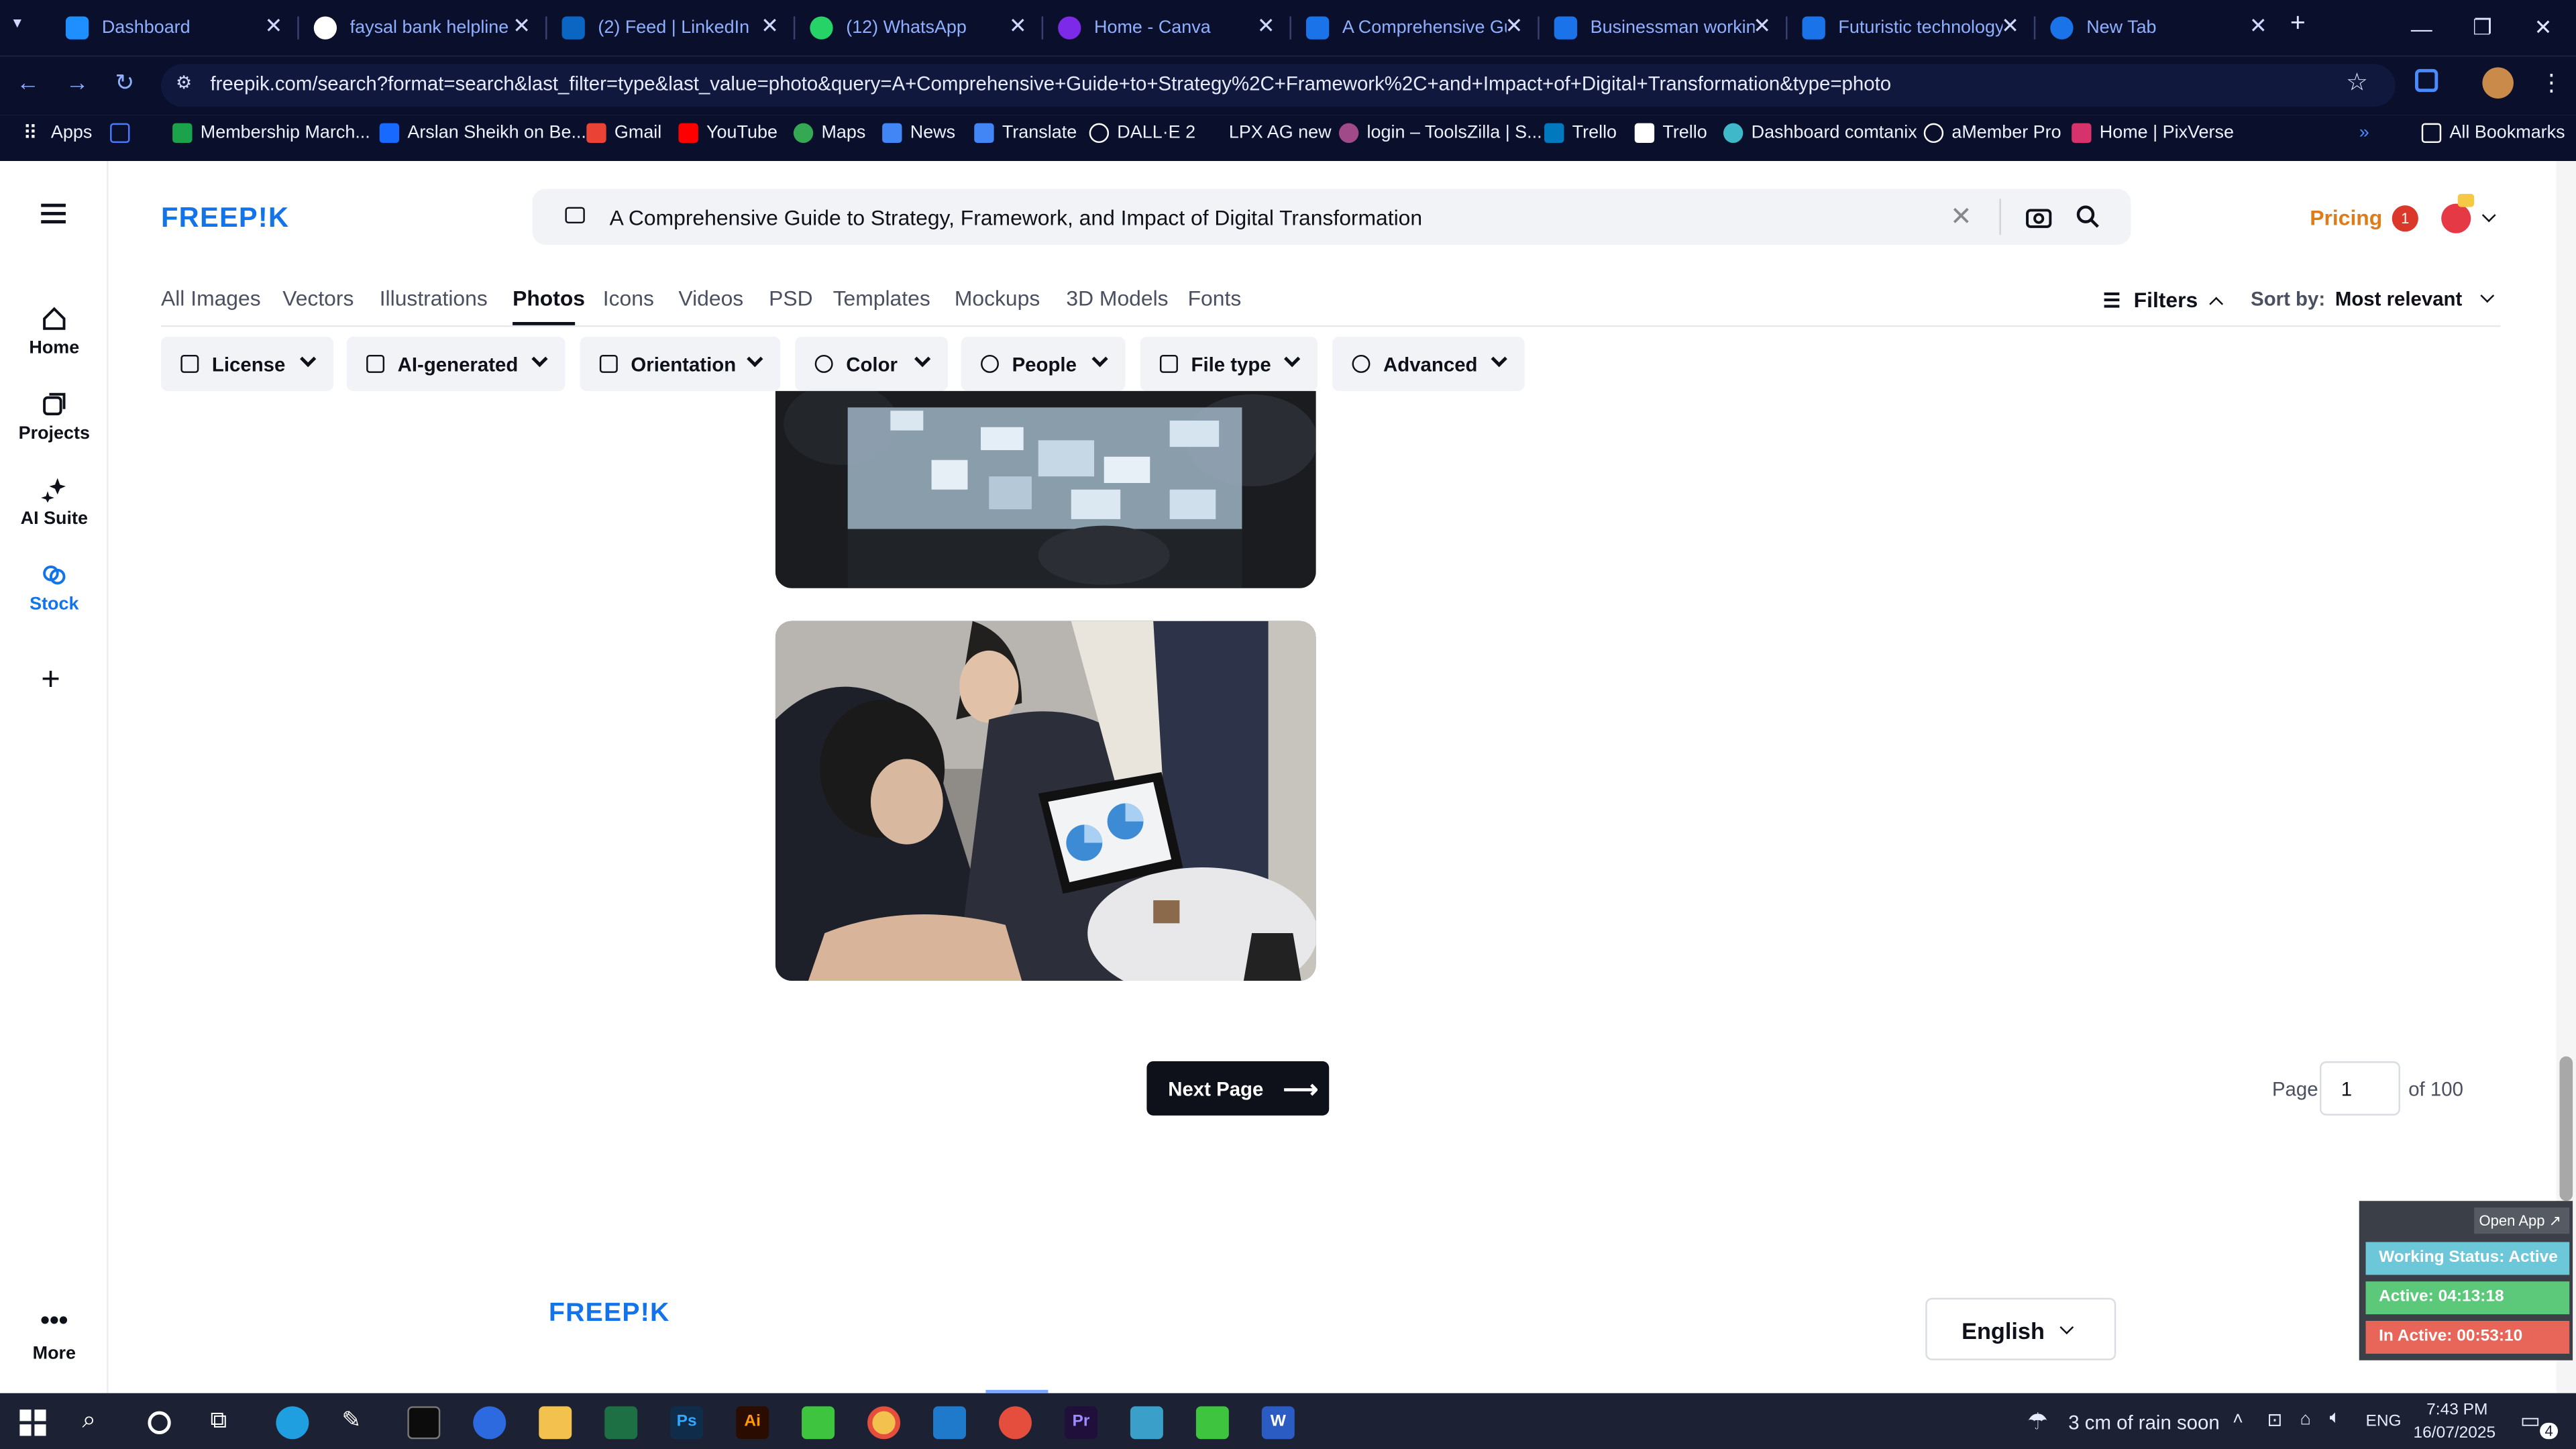 The image size is (2576, 1449). What do you see at coordinates (2305, 1419) in the screenshot?
I see `wifi-icon: ⌂` at bounding box center [2305, 1419].